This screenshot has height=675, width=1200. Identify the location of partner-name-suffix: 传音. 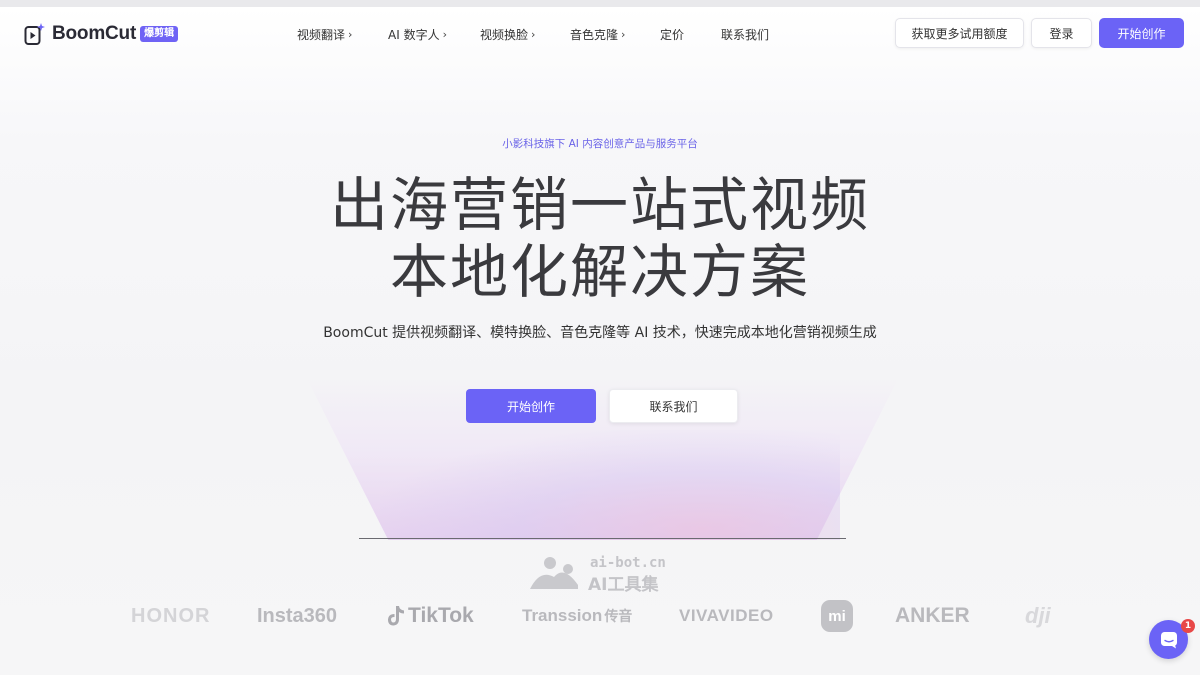
(618, 616).